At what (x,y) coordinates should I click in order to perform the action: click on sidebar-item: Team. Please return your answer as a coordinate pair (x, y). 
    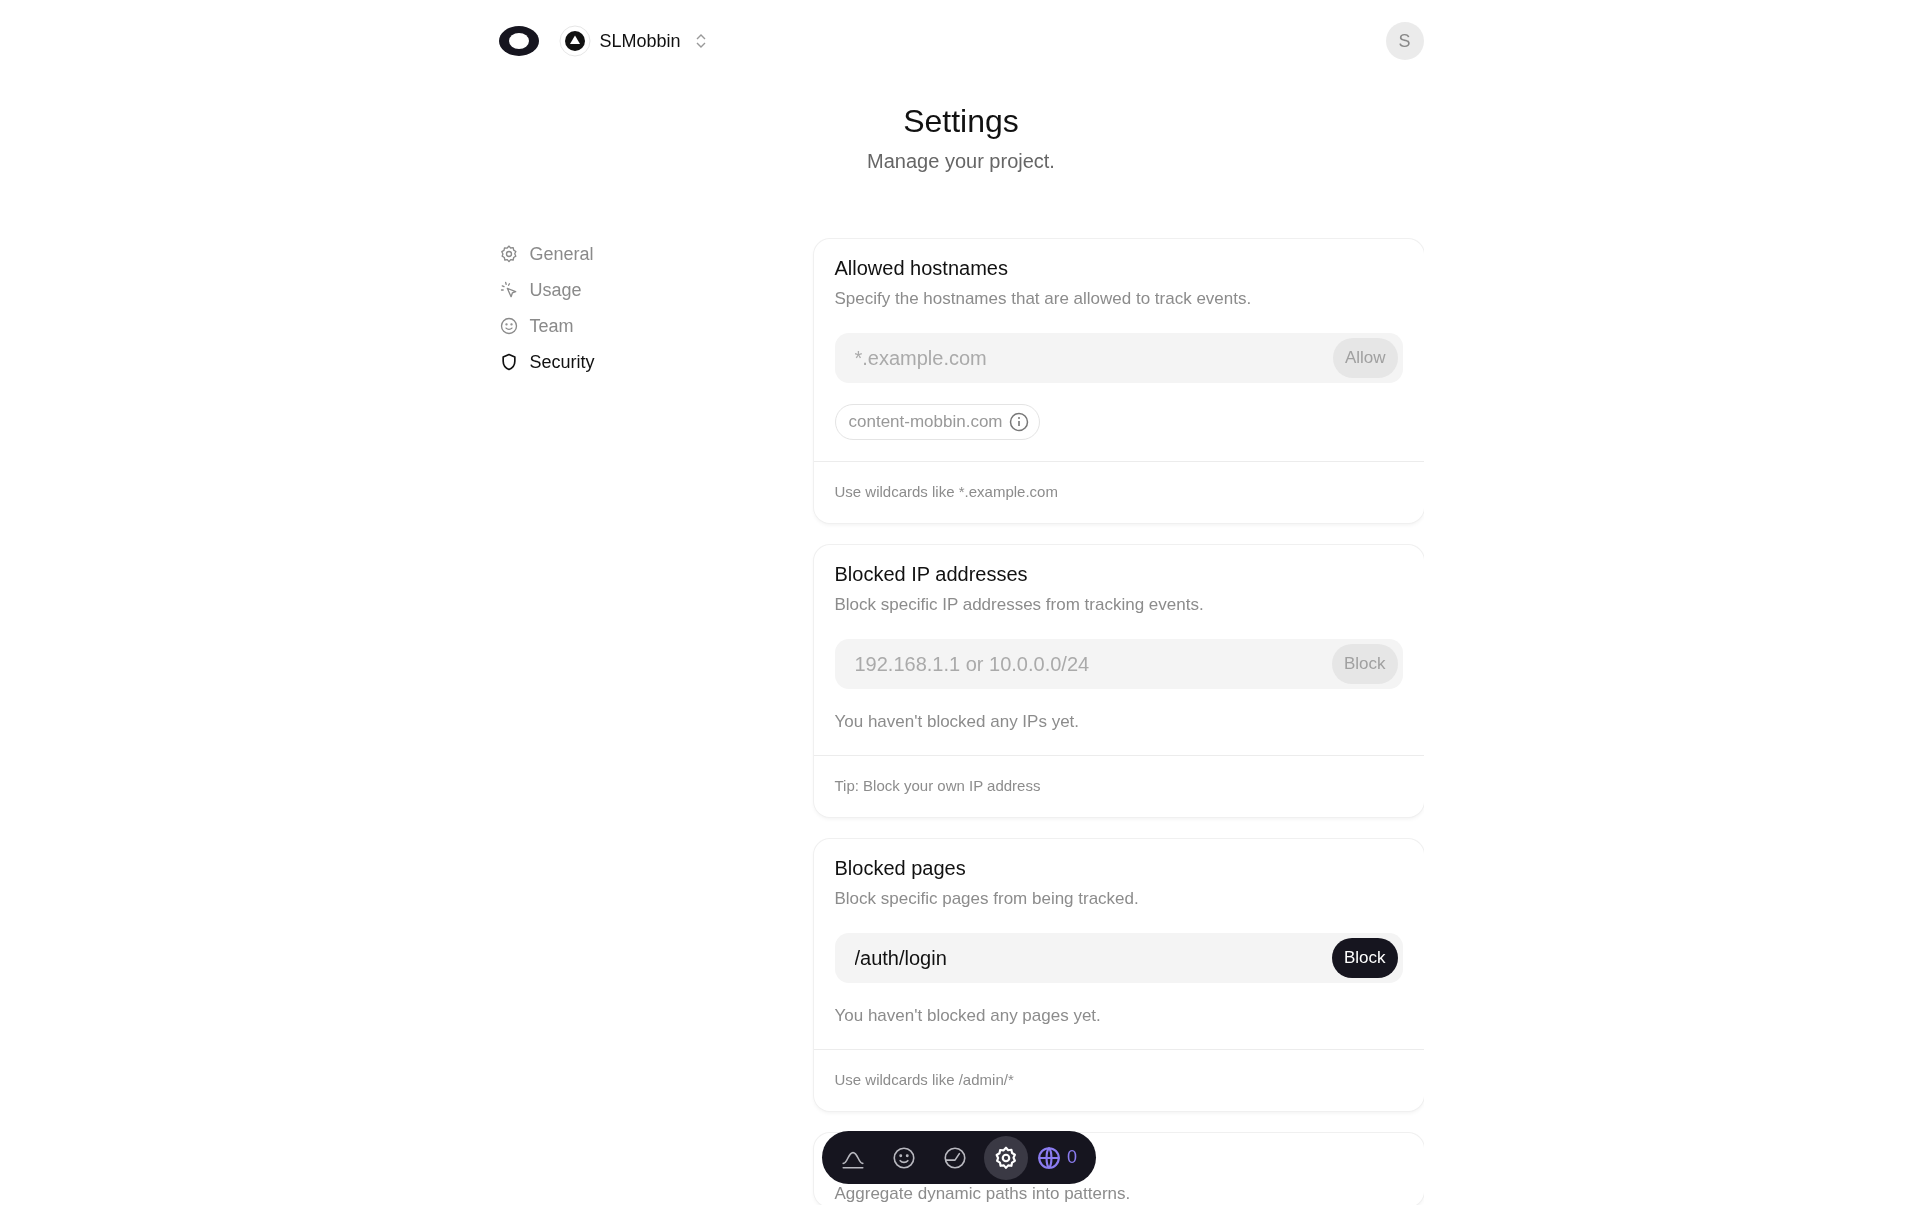
    Looking at the image, I should click on (536, 326).